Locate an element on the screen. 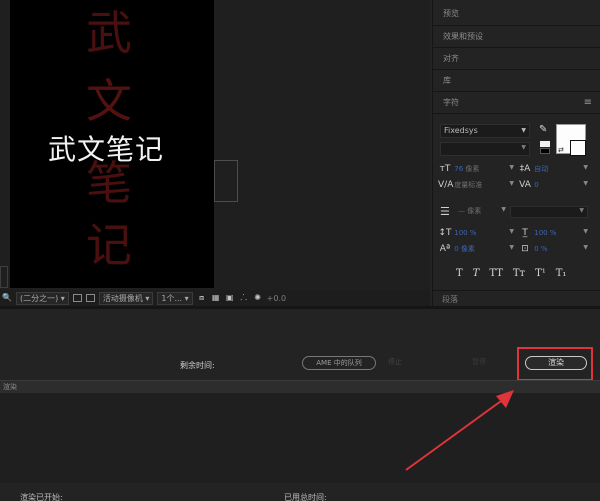  faux-italic-button: T is located at coordinates (476, 273).